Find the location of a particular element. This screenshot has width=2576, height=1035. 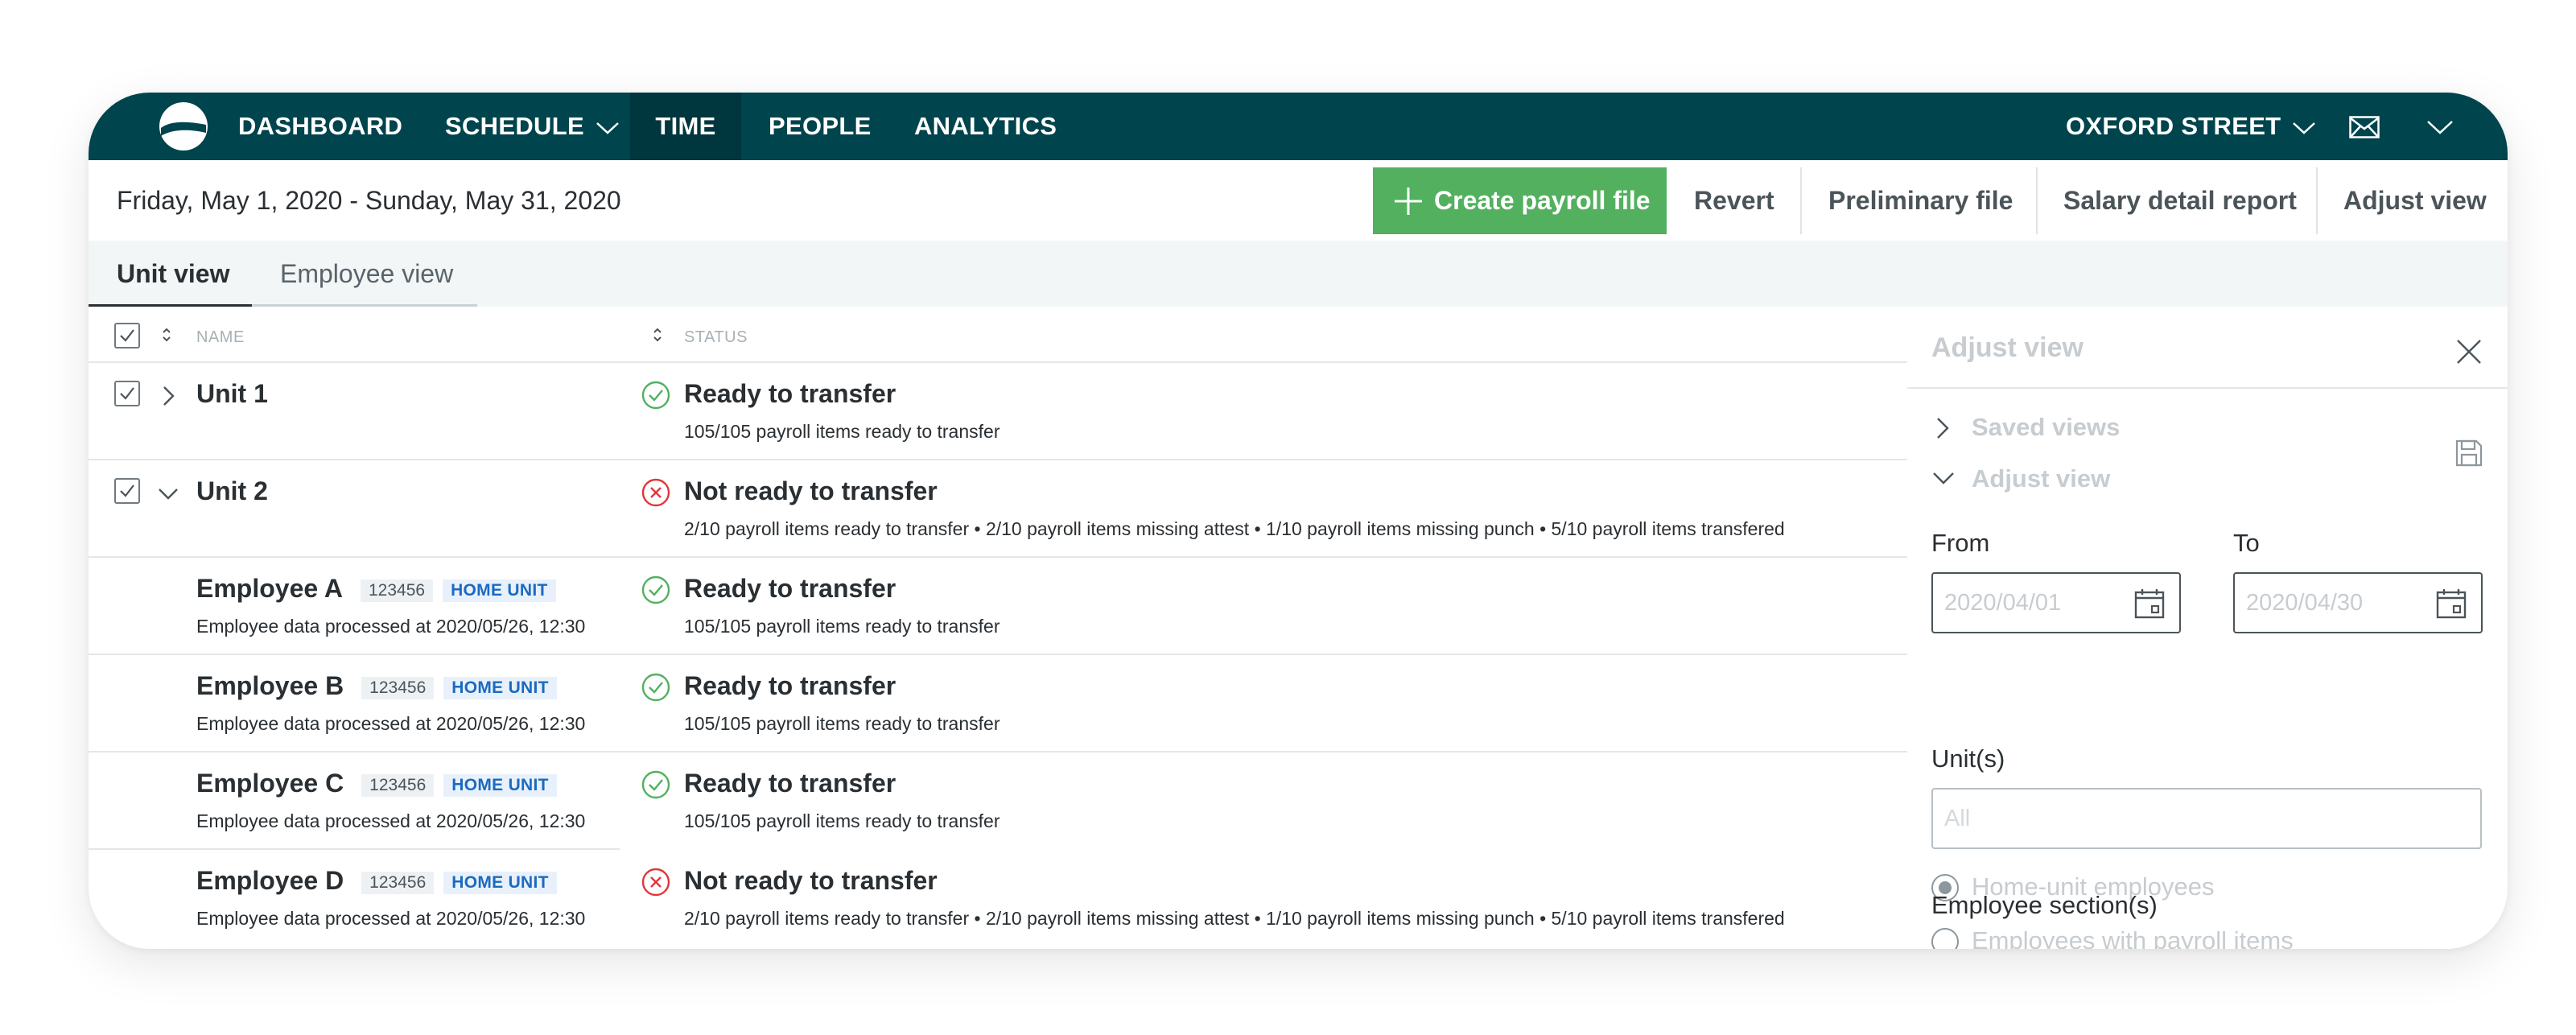

adjust-view-toggle: Adjust view is located at coordinates (2020, 478).